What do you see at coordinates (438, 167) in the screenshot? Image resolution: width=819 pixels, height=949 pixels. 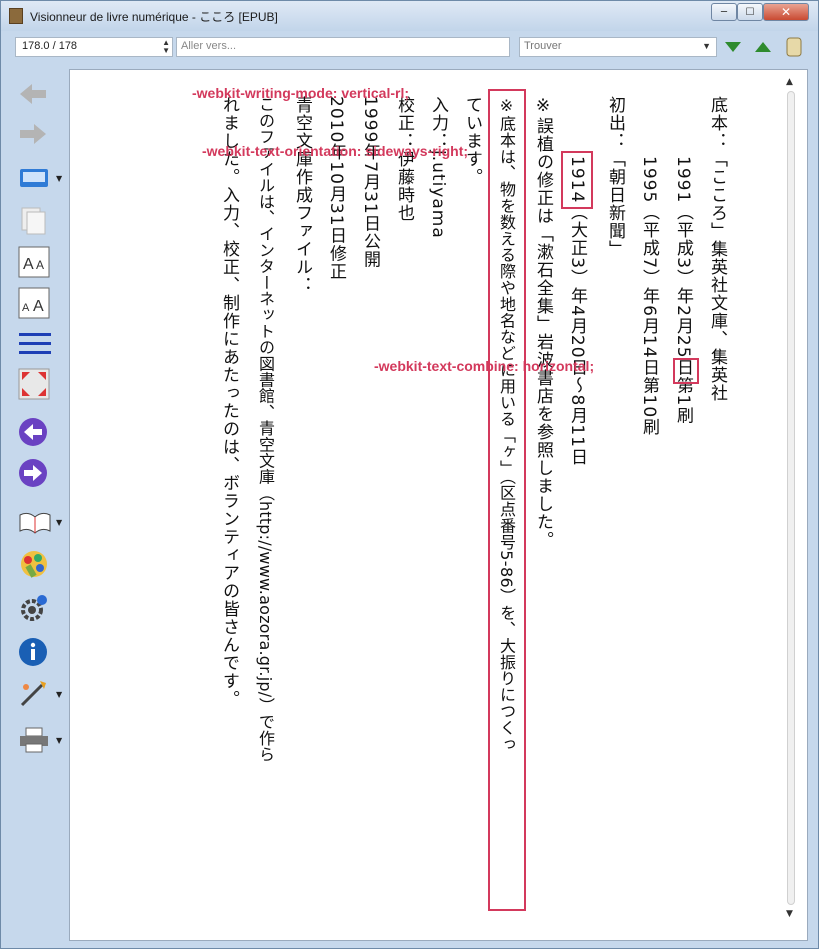 I see `text-column: 入力：j.utiyama` at bounding box center [438, 167].